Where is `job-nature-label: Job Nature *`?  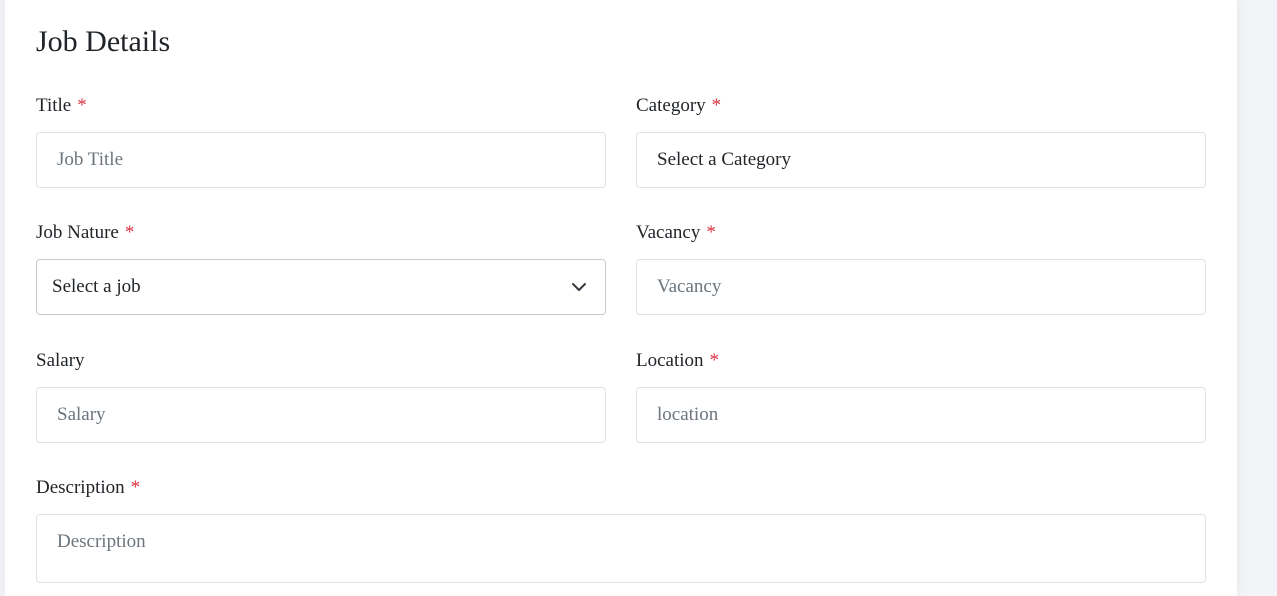 job-nature-label: Job Nature * is located at coordinates (85, 233).